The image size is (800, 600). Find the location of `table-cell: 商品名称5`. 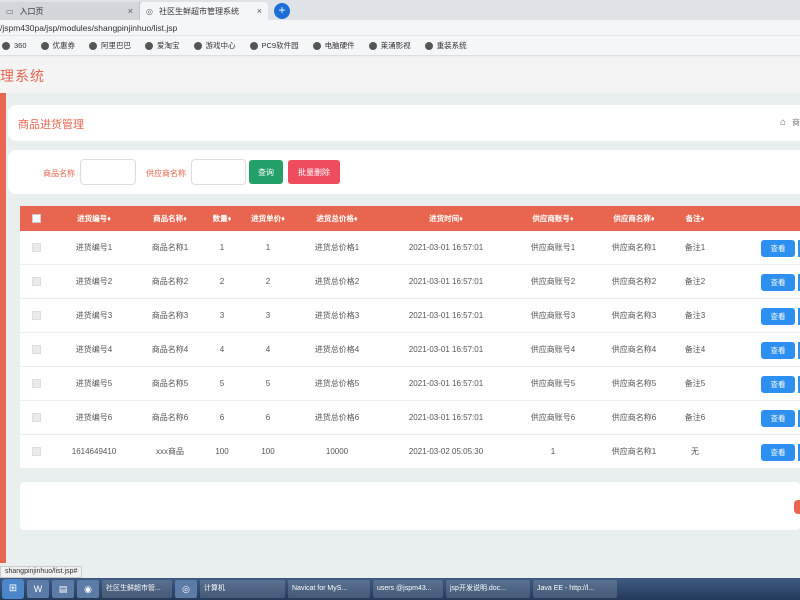

table-cell: 商品名称5 is located at coordinates (170, 383).